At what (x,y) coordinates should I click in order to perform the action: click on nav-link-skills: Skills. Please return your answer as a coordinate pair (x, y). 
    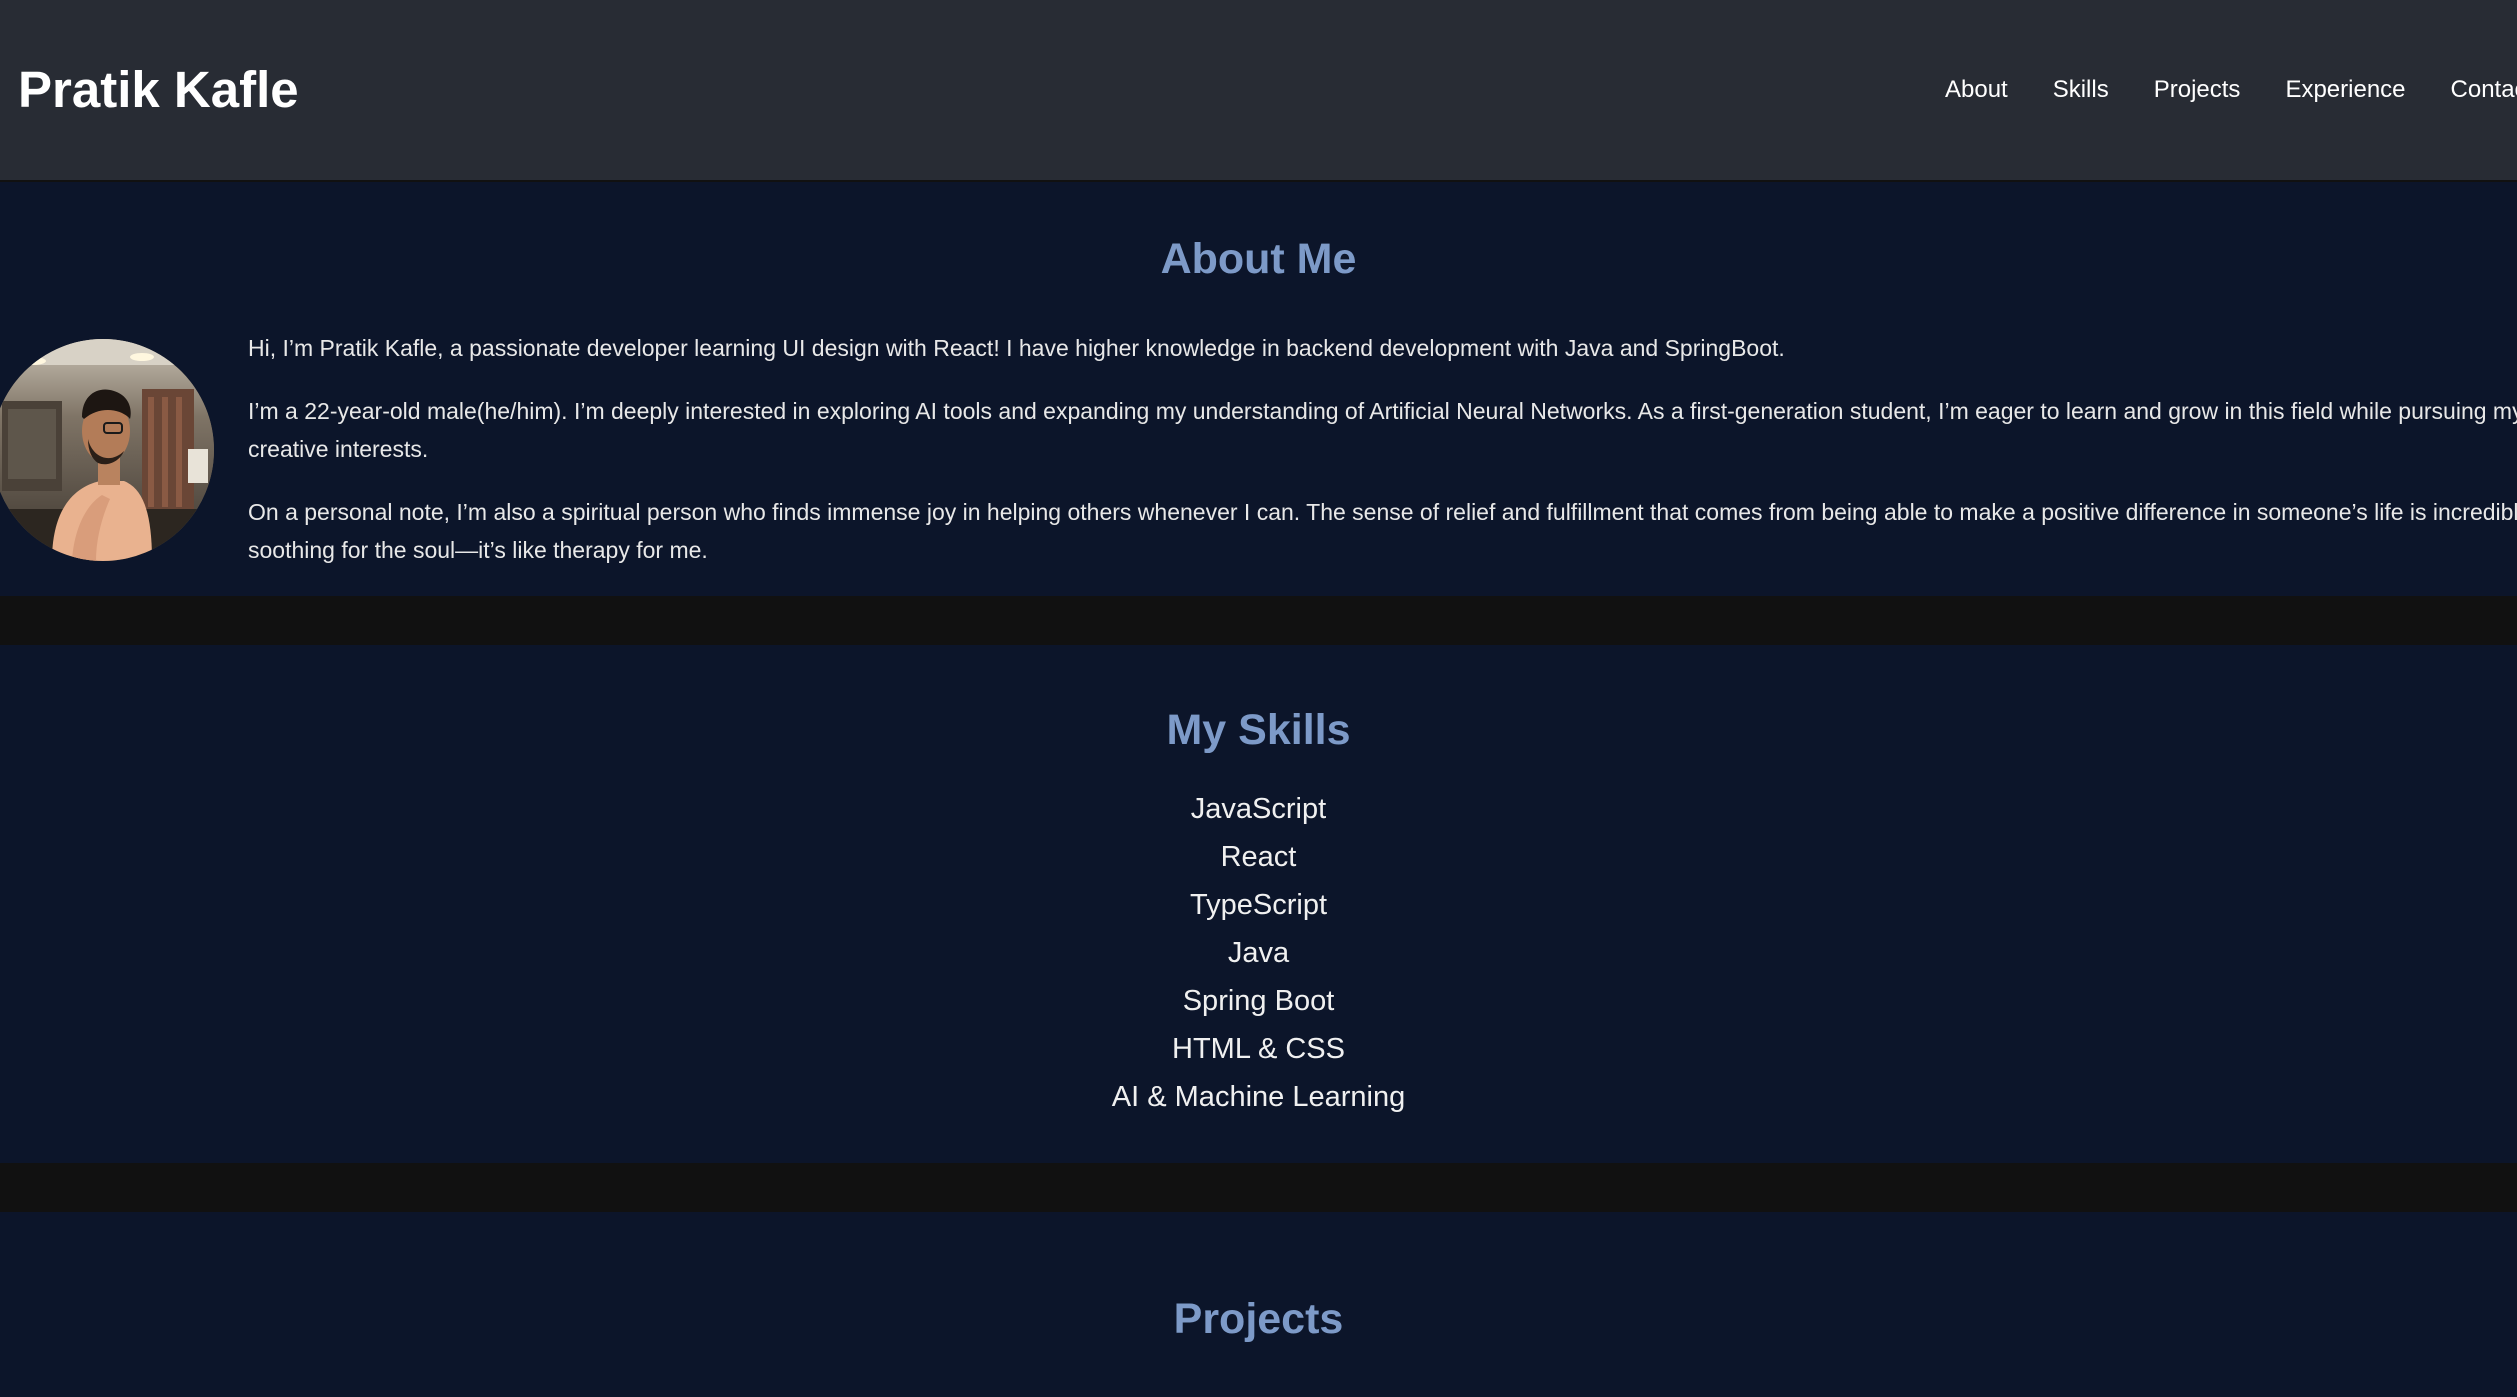
    Looking at the image, I should click on (2081, 90).